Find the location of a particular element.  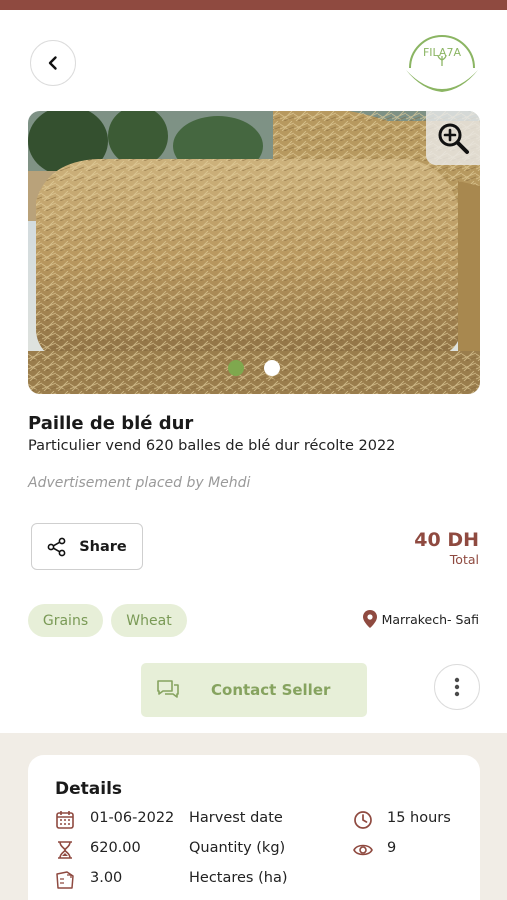

back-button is located at coordinates (53, 63).